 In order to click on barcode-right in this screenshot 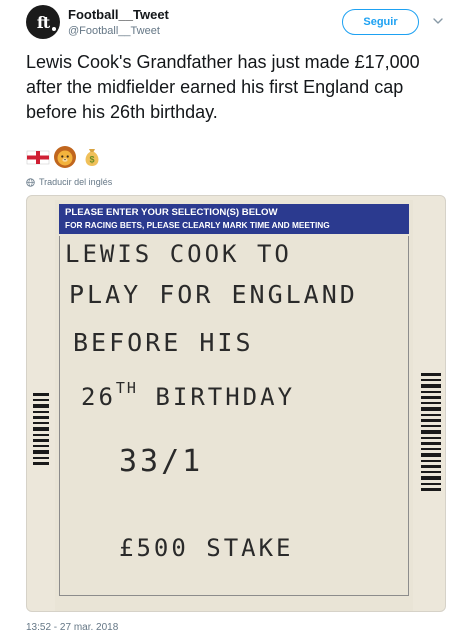, I will do `click(431, 432)`.